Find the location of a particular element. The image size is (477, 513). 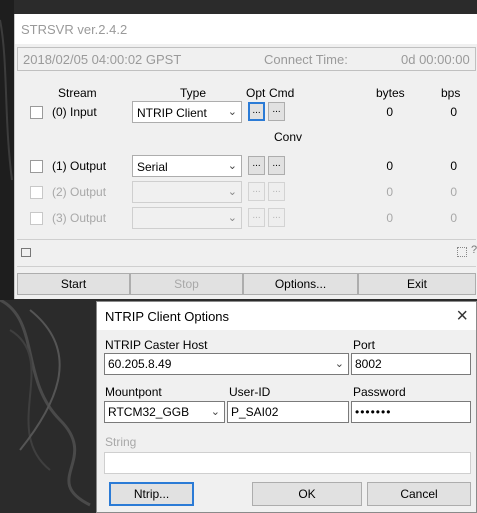

header-opt: Opt is located at coordinates (256, 93).